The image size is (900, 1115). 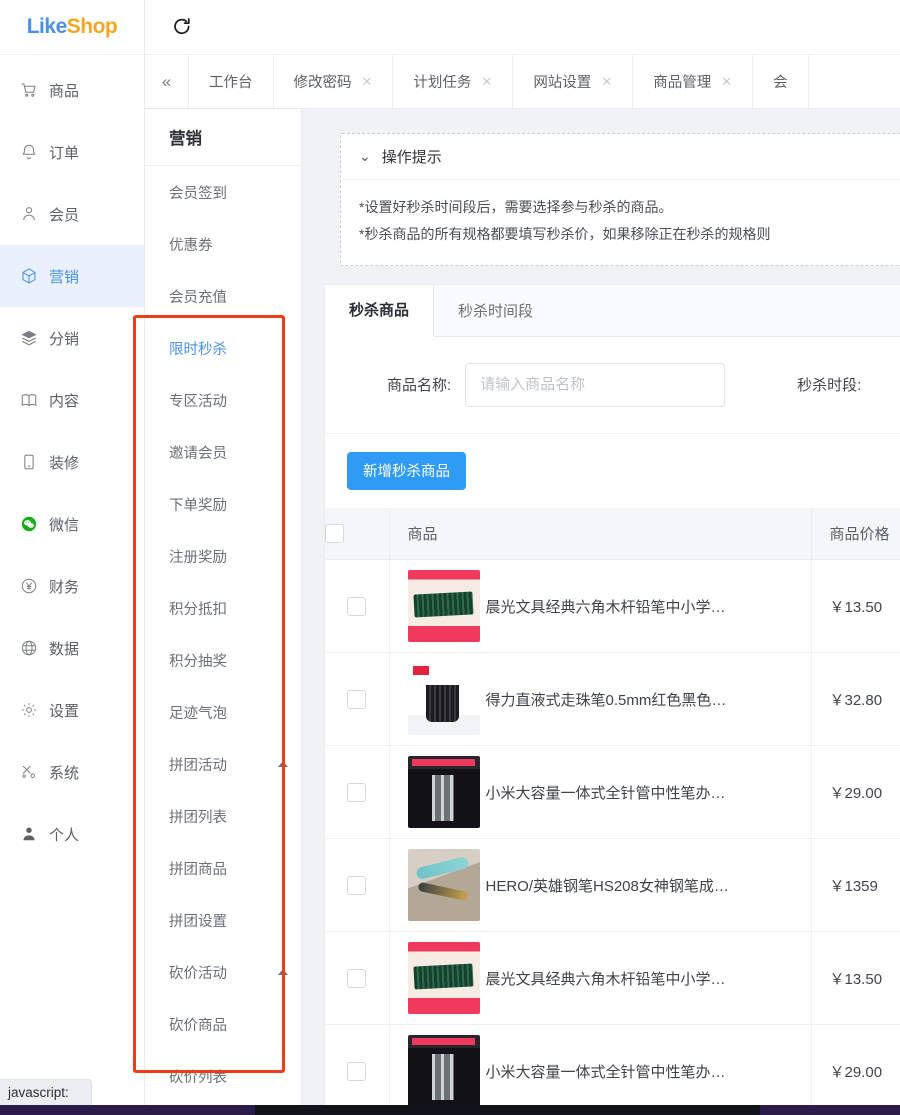 What do you see at coordinates (38, 1092) in the screenshot?
I see `status-text: javascript:` at bounding box center [38, 1092].